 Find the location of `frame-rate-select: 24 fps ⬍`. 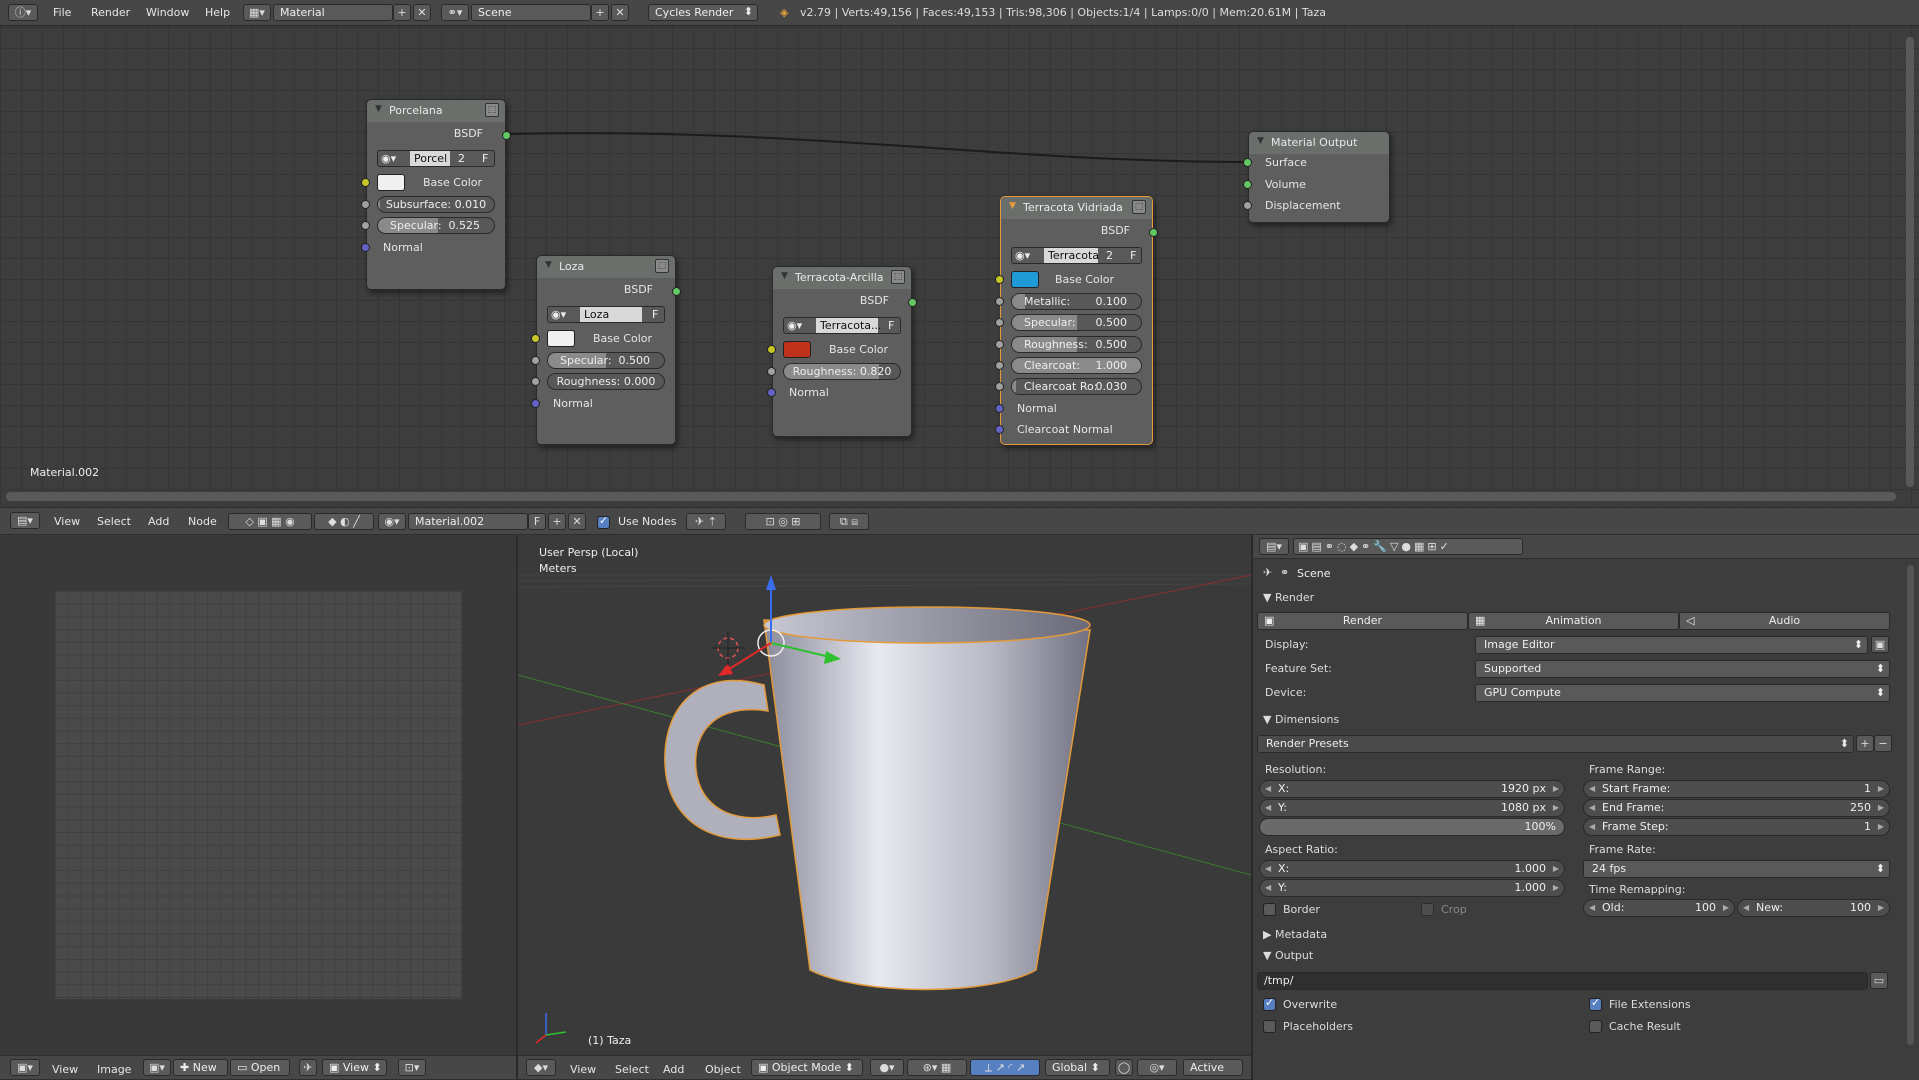

frame-rate-select: 24 fps ⬍ is located at coordinates (1736, 869).